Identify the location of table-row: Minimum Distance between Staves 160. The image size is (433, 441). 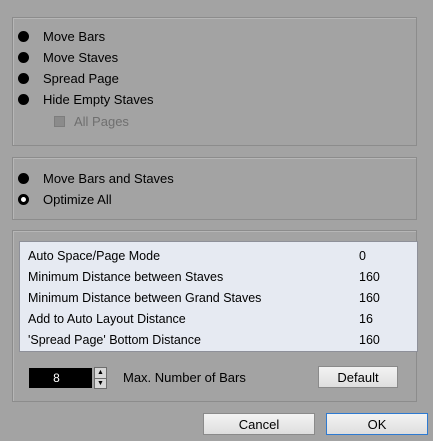
(218, 276).